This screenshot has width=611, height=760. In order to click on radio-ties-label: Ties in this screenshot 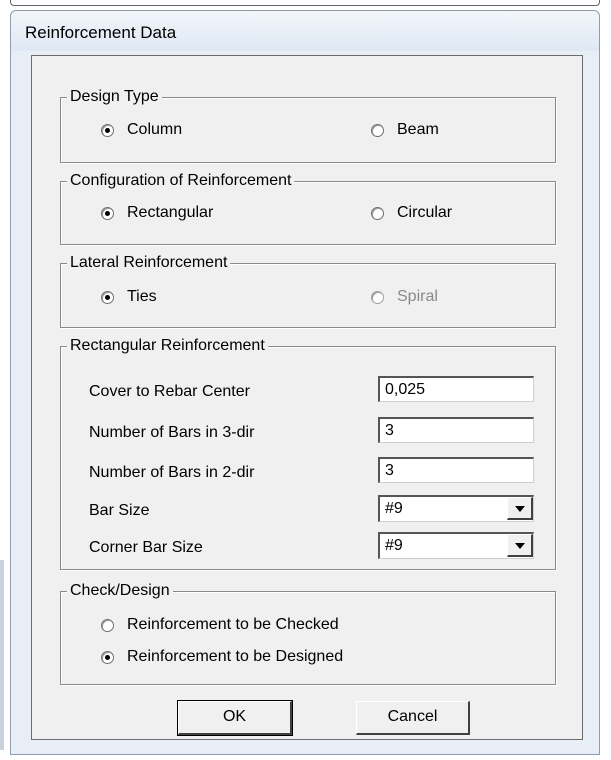, I will do `click(142, 296)`.